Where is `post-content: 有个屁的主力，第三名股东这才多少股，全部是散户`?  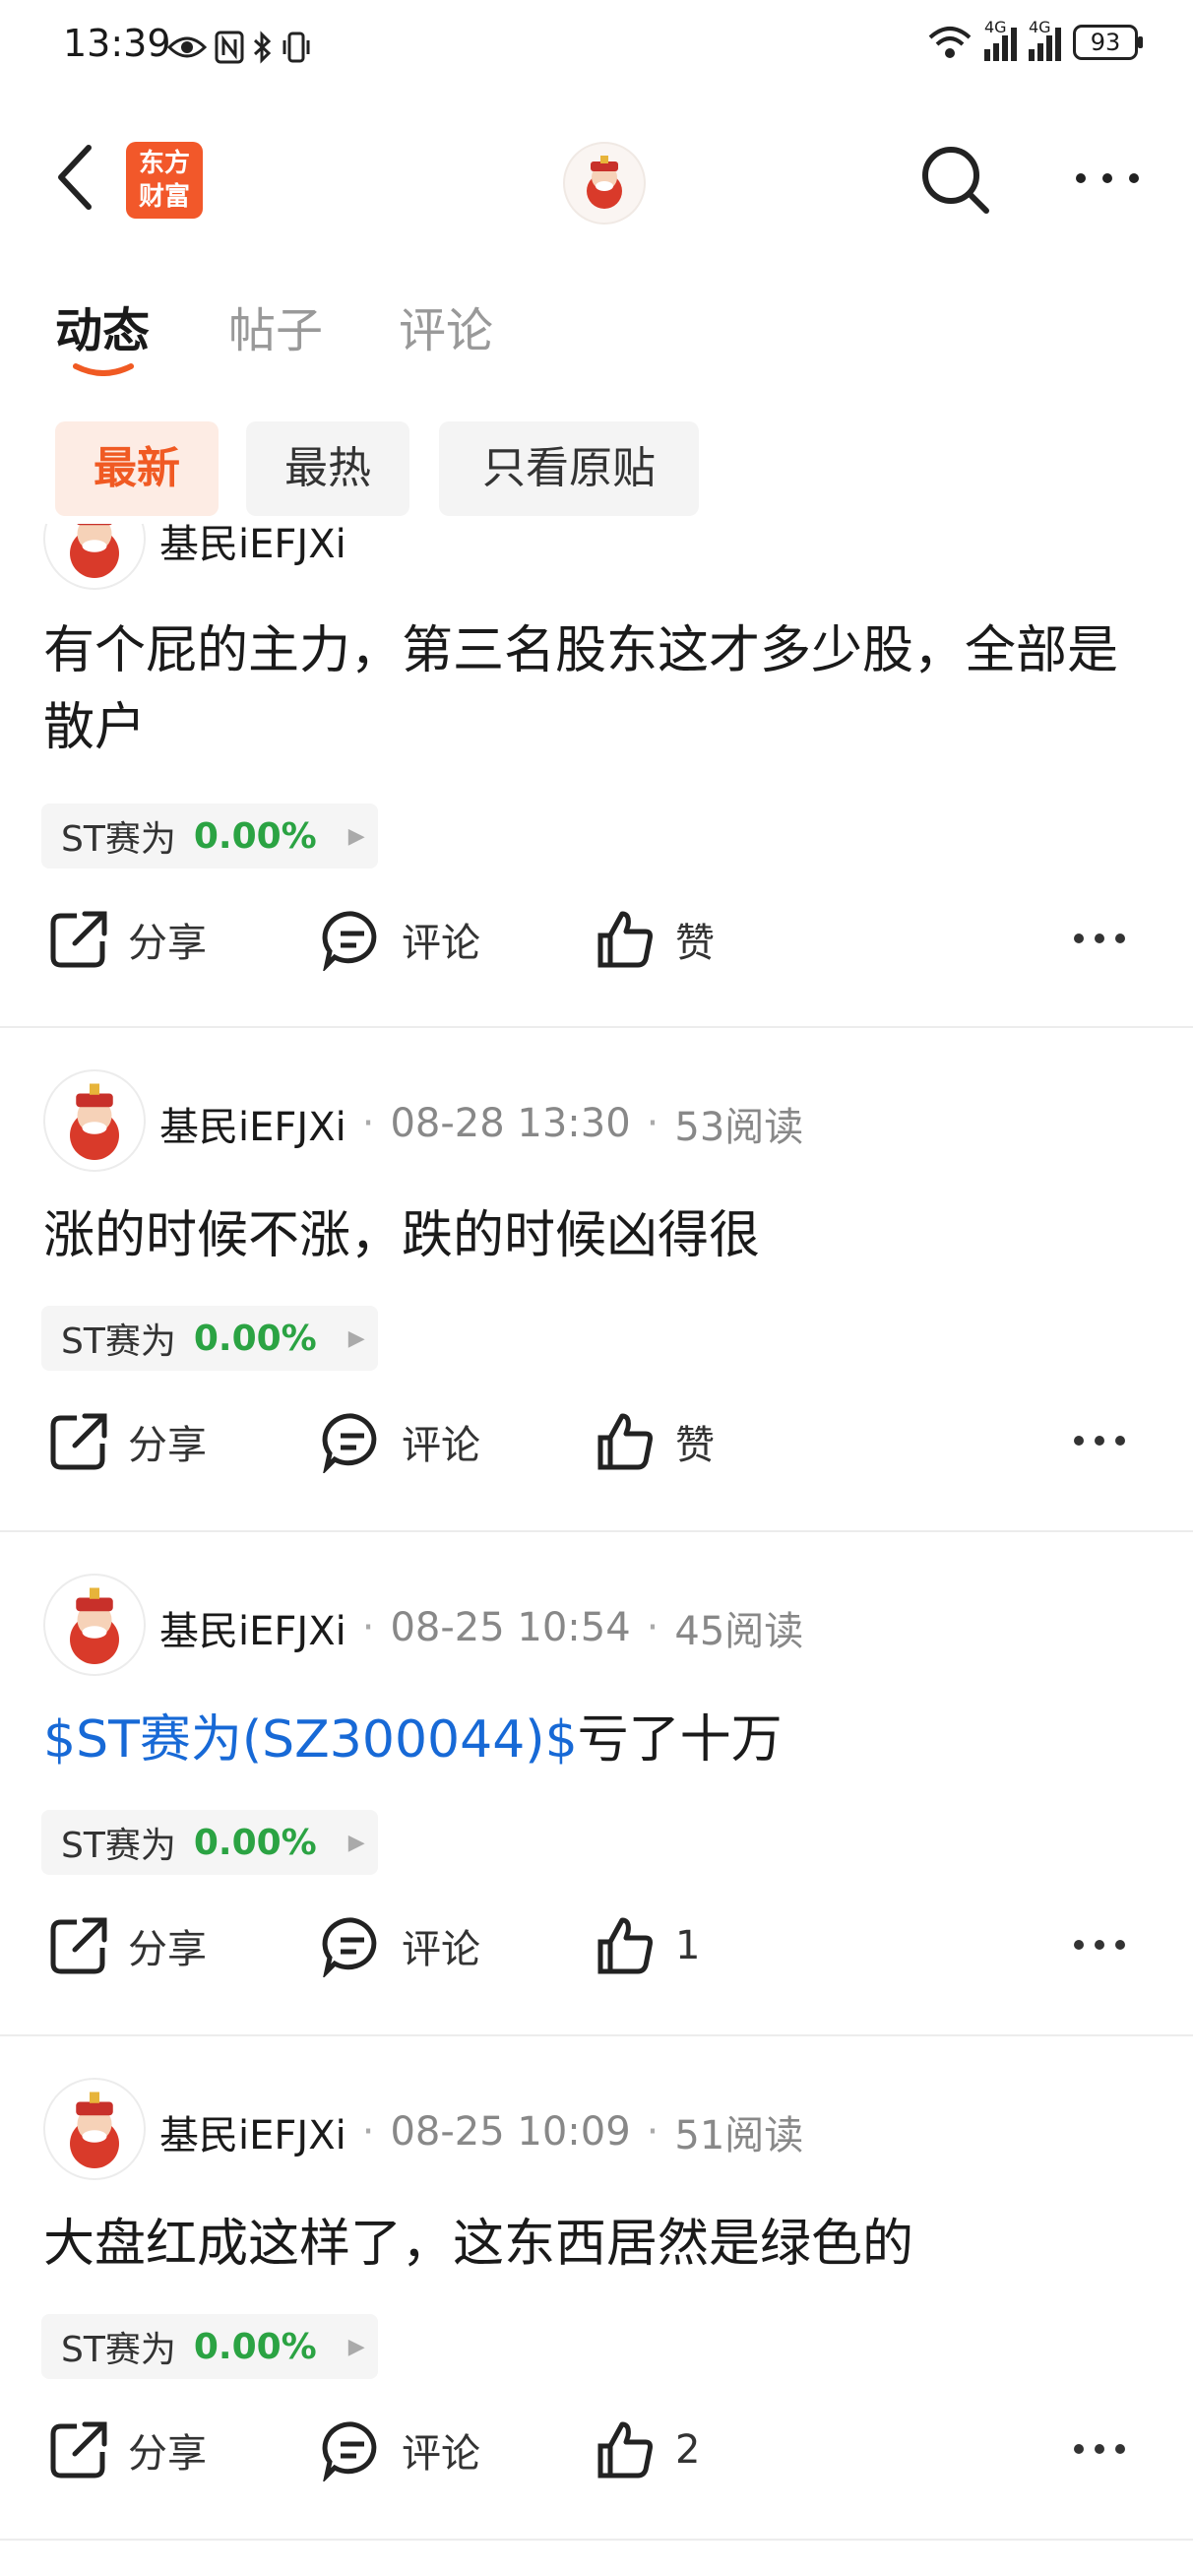 post-content: 有个屁的主力，第三名股东这才多少股，全部是散户 is located at coordinates (594, 689).